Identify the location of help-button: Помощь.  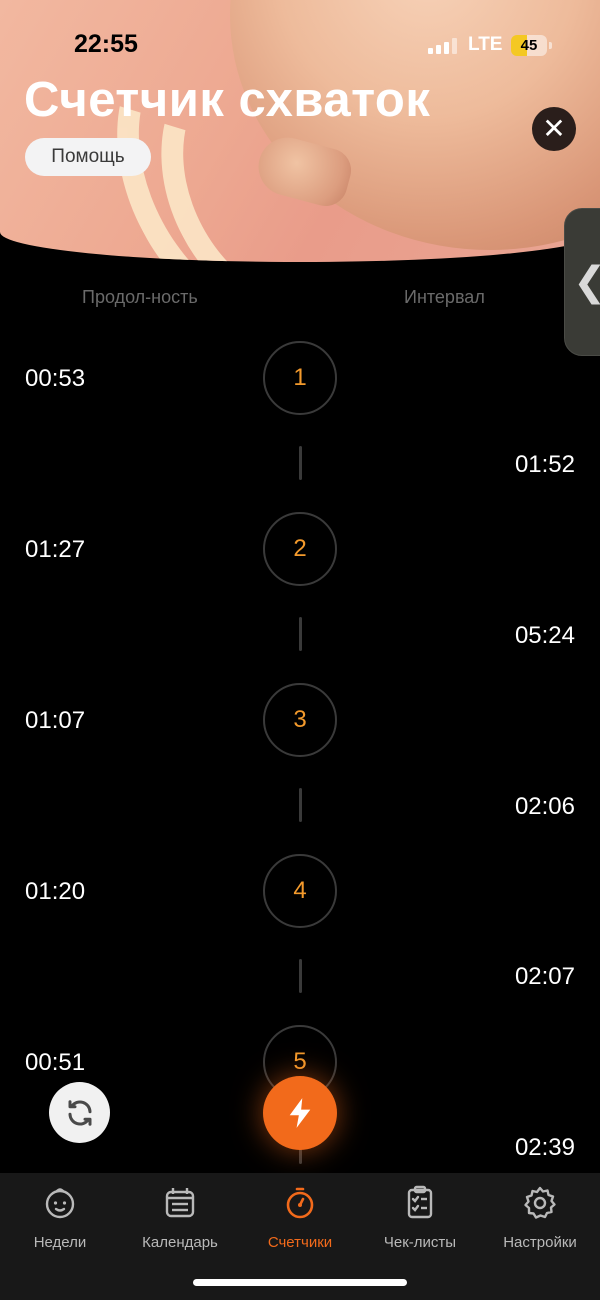
(88, 157).